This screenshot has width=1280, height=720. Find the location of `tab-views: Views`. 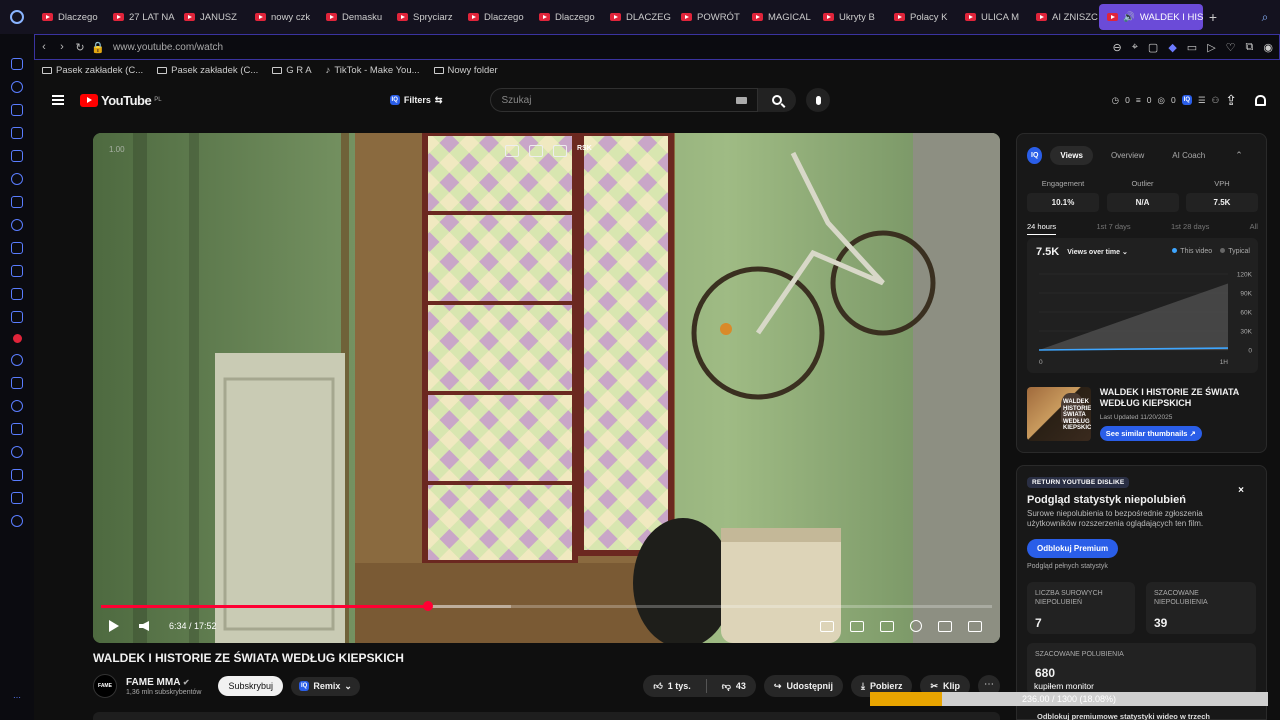

tab-views: Views is located at coordinates (1071, 155).